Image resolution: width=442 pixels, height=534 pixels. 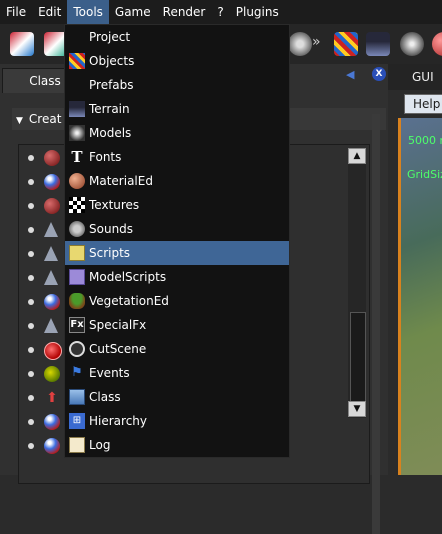 What do you see at coordinates (49, 12) in the screenshot?
I see `menu-edit: Edit` at bounding box center [49, 12].